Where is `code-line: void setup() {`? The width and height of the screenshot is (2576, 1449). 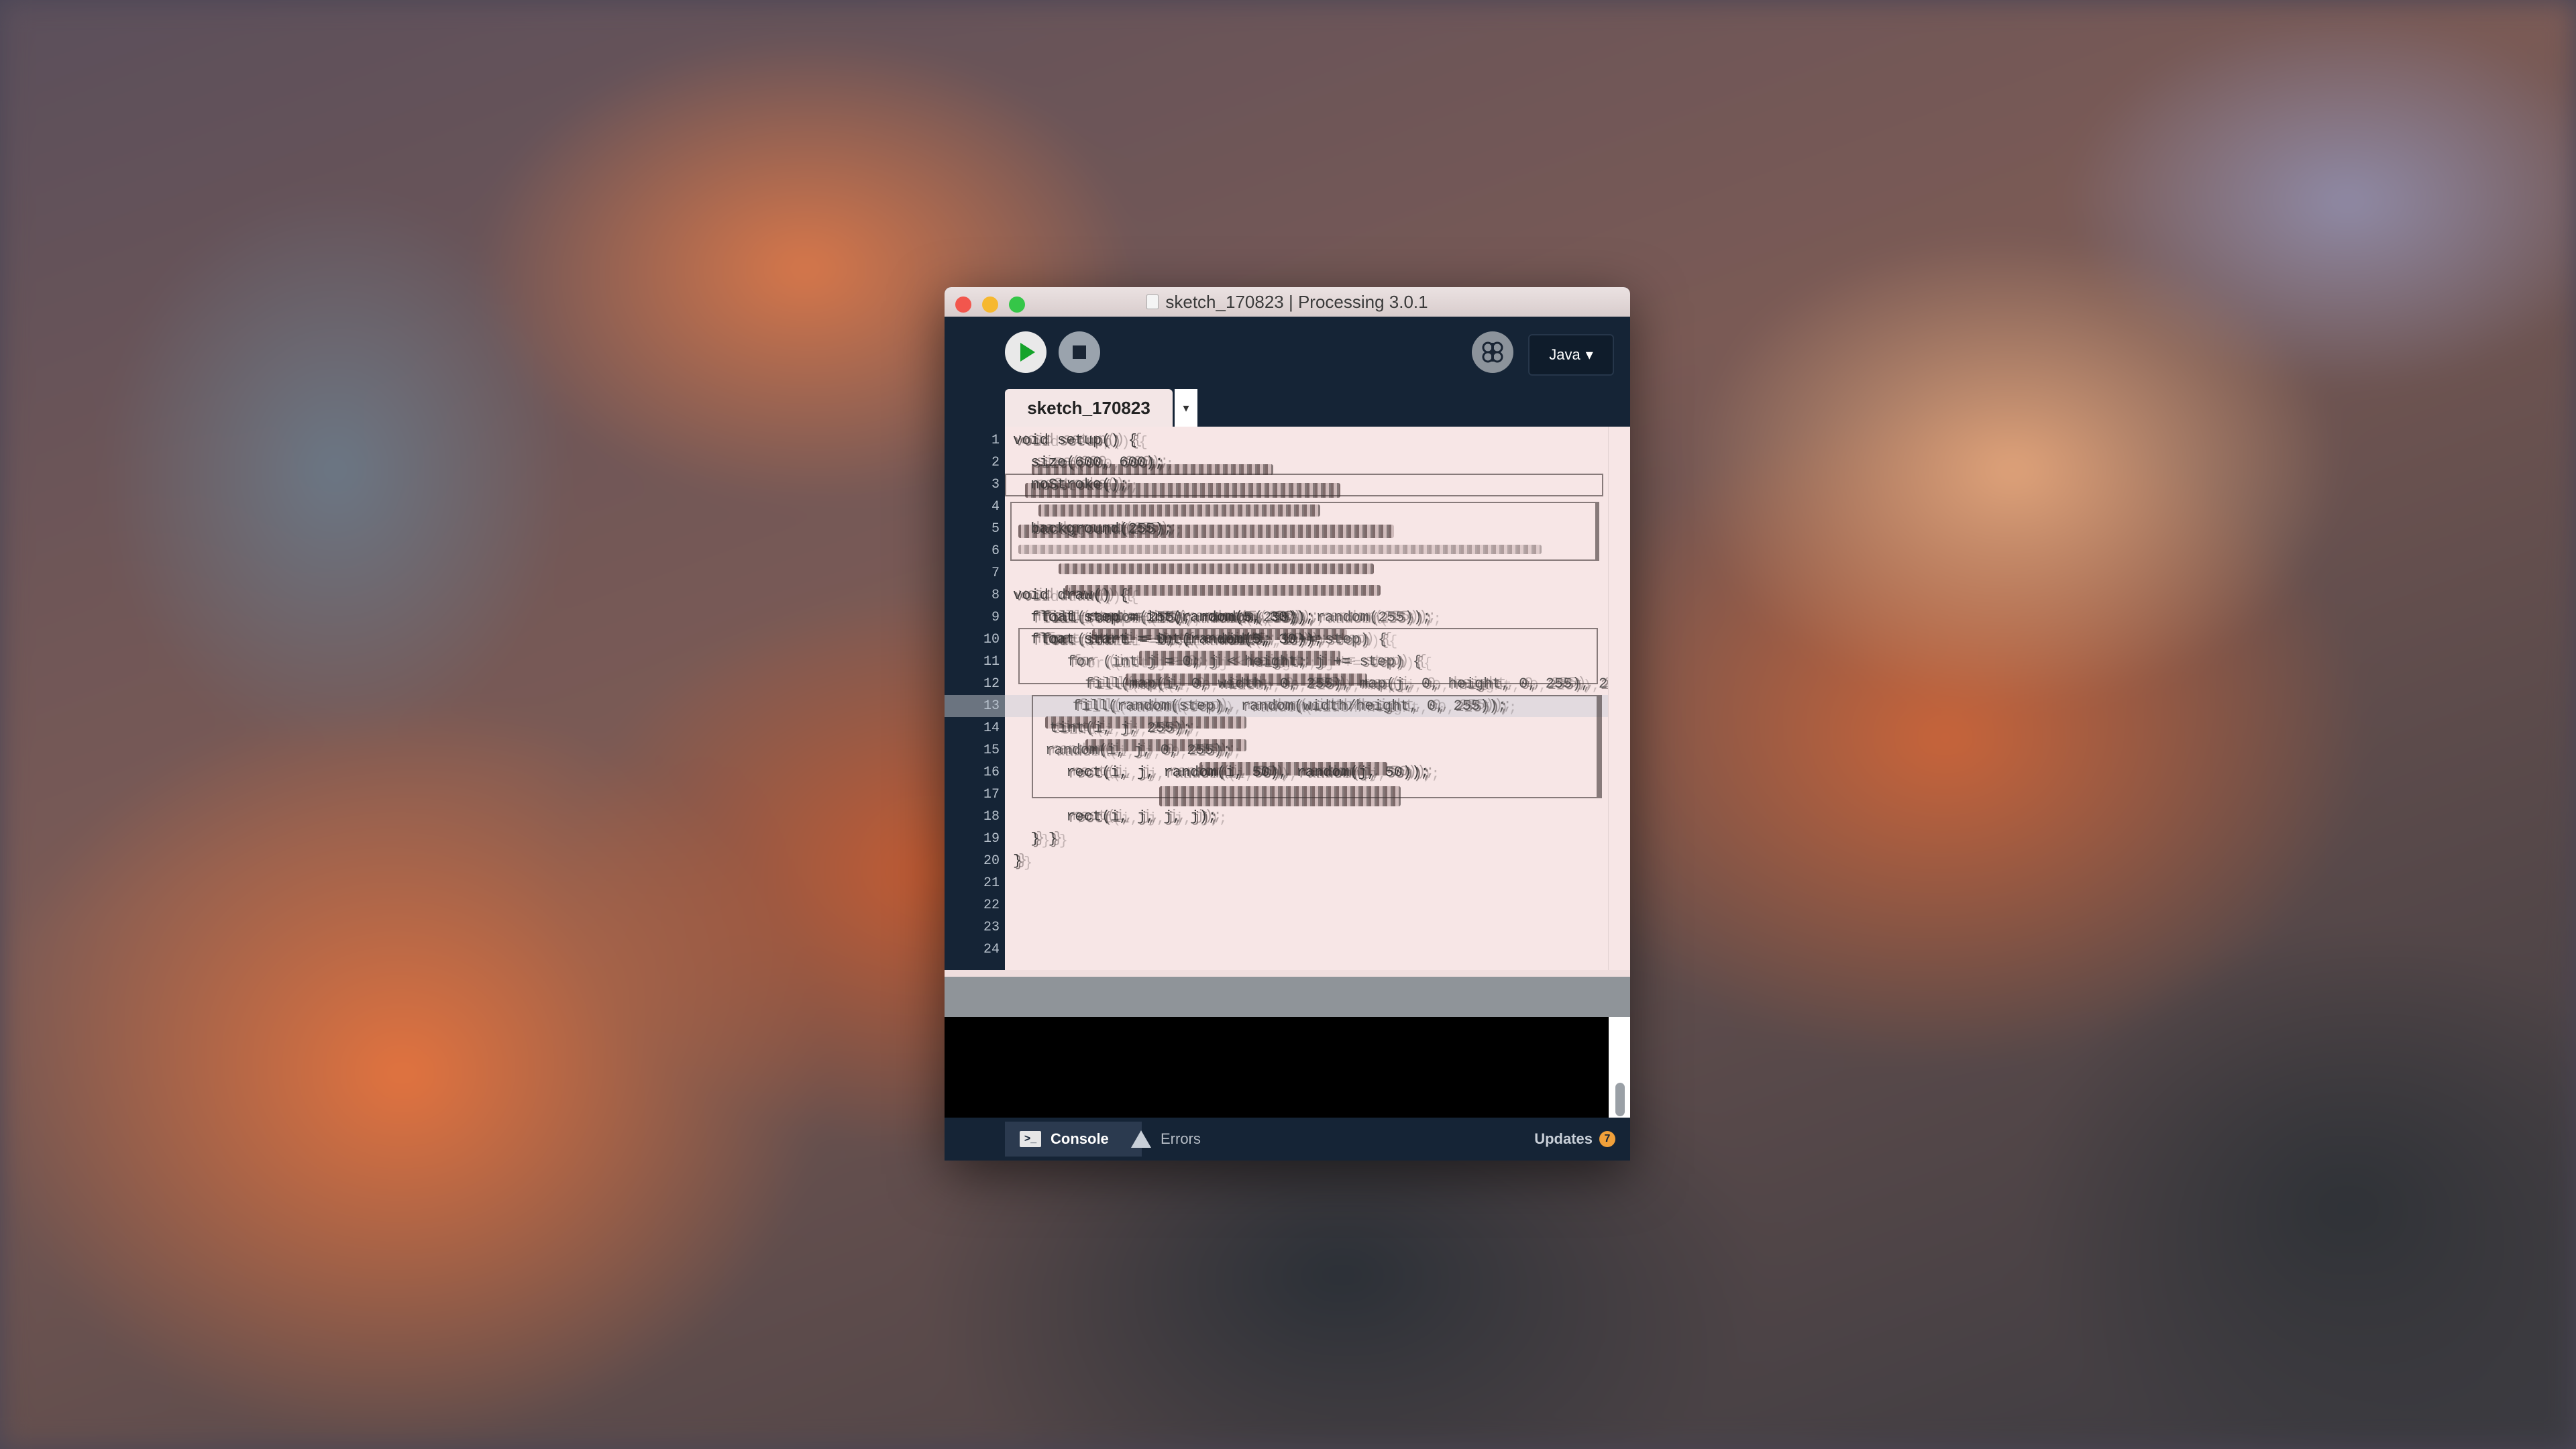 code-line: void setup() { is located at coordinates (1075, 440).